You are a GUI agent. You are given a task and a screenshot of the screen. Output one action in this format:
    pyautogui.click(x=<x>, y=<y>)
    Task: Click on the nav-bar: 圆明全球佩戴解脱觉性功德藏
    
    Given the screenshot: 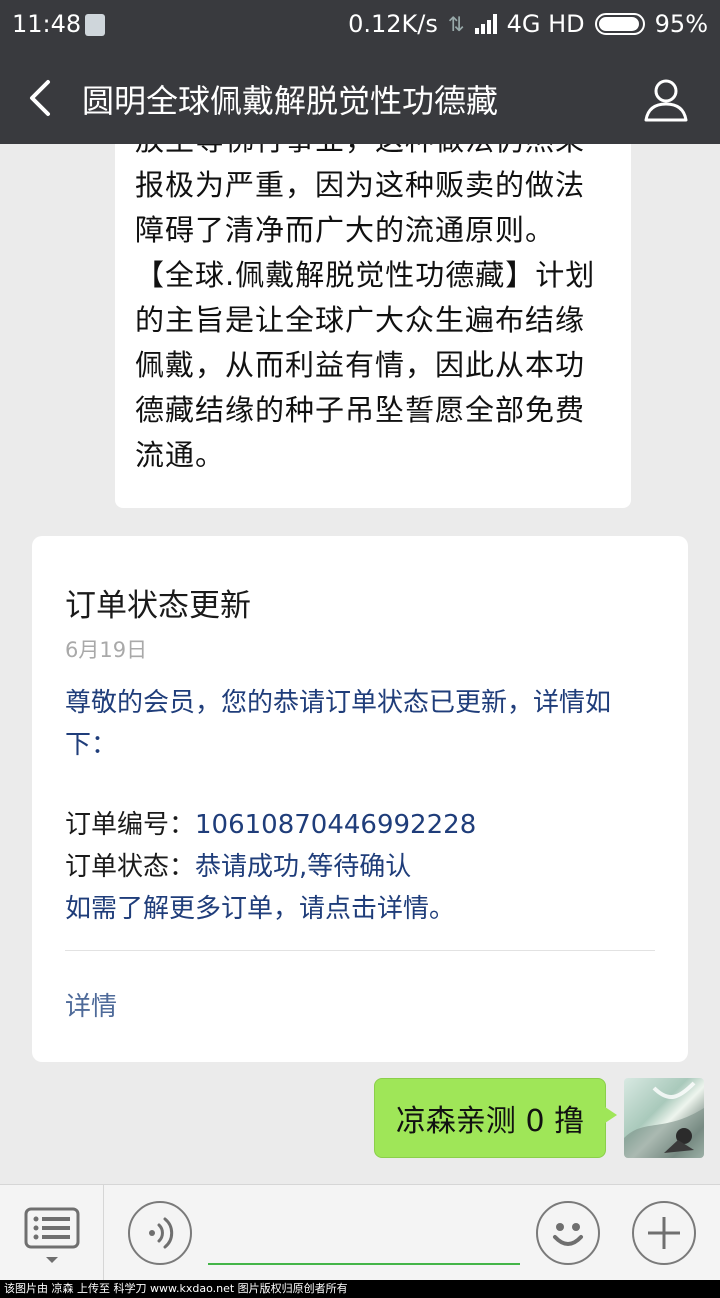 What is the action you would take?
    pyautogui.click(x=360, y=98)
    